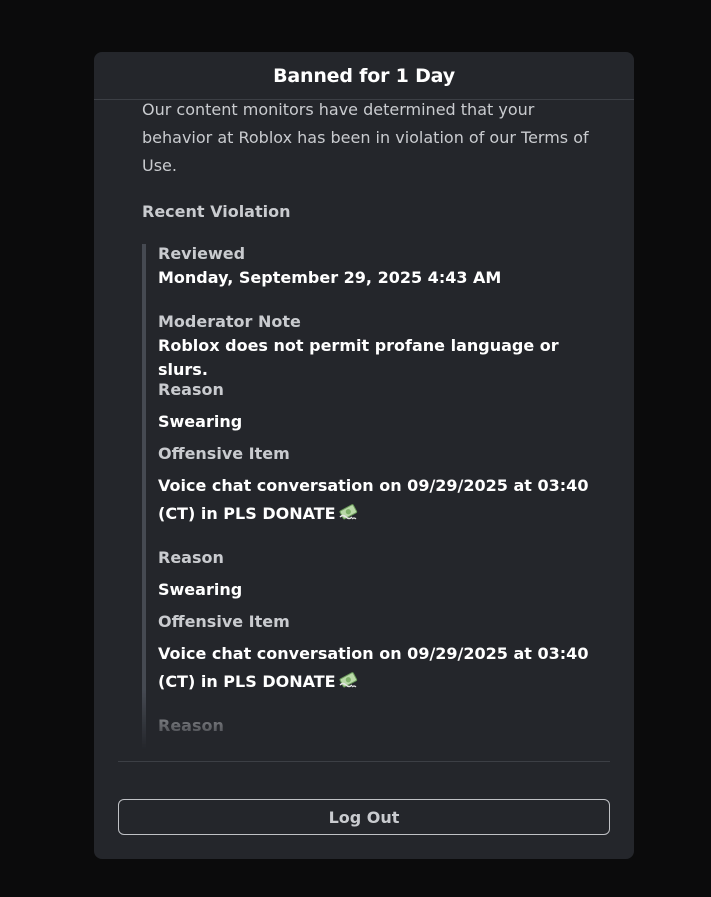 The height and width of the screenshot is (897, 711). I want to click on log-out-button: Log Out, so click(364, 817).